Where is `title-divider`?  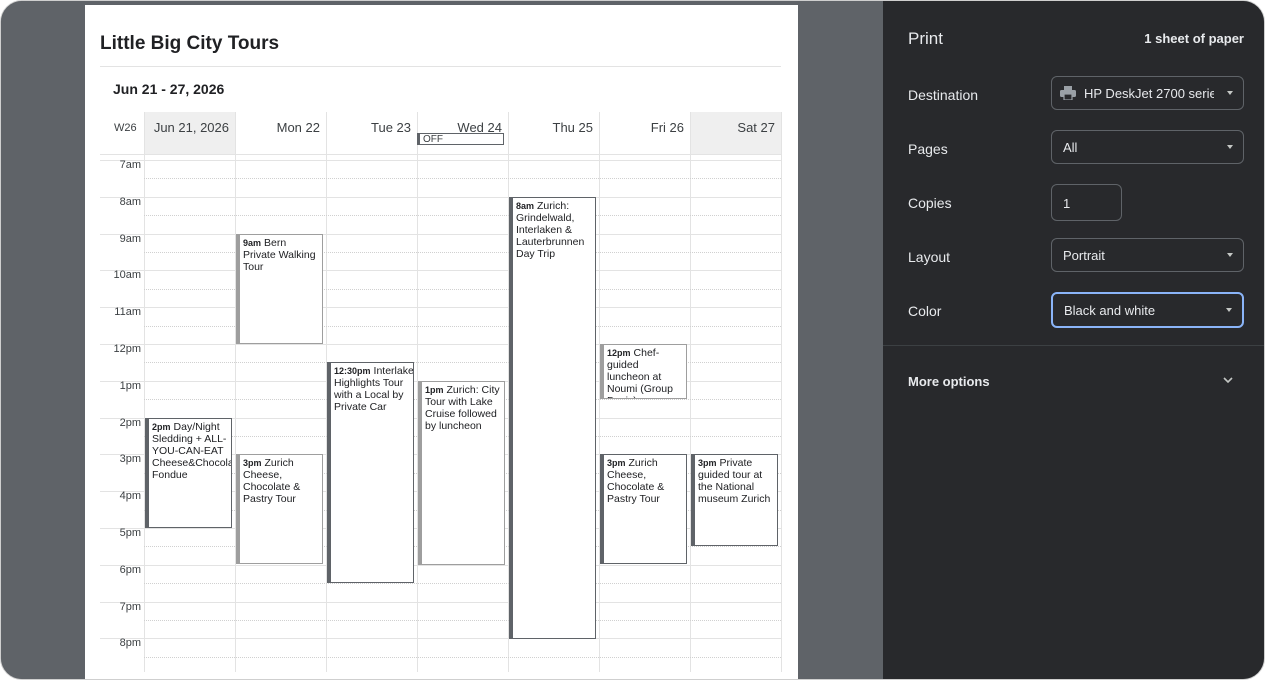 title-divider is located at coordinates (440, 66).